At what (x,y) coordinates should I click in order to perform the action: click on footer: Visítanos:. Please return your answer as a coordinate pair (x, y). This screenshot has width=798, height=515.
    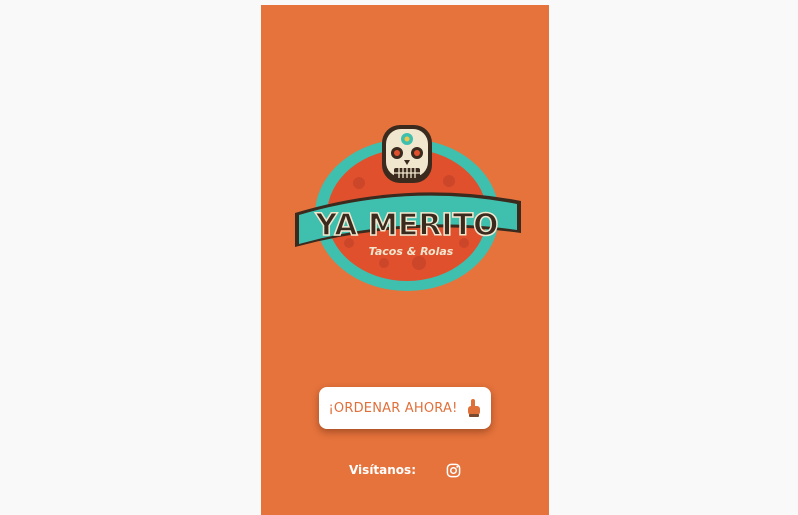
    Looking at the image, I should click on (405, 470).